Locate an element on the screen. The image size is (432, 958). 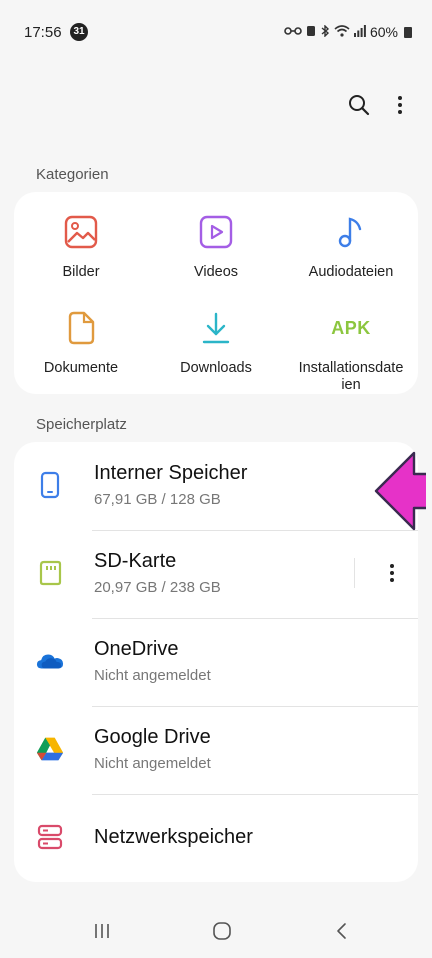
storage-item-internal: Interner Speicher 67,91 GB / 128 GB is located at coordinates (216, 486).